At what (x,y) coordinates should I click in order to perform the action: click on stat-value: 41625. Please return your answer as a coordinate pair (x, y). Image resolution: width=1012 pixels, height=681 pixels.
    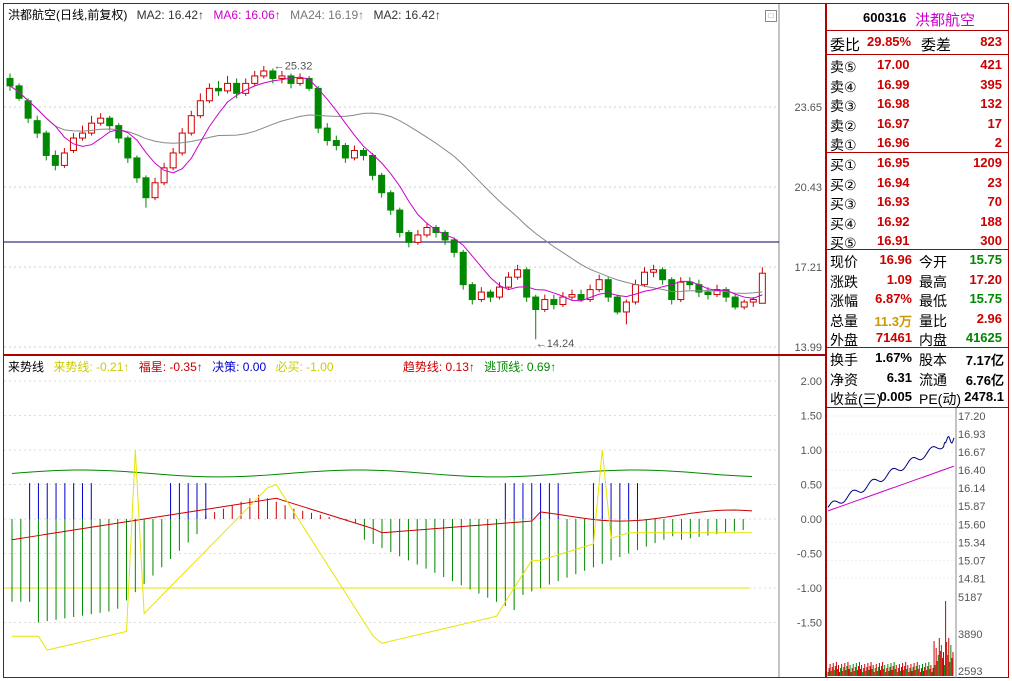
    Looking at the image, I should click on (983, 337).